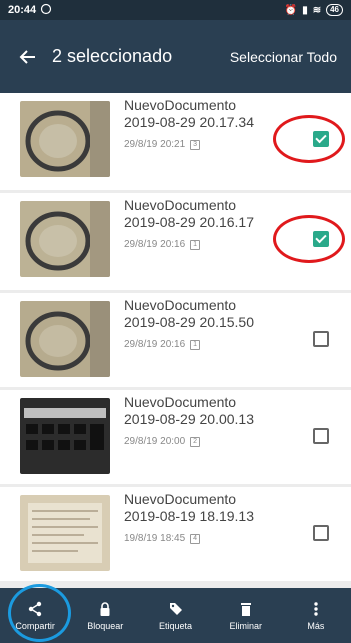 The image size is (351, 643). What do you see at coordinates (175, 10) in the screenshot?
I see `status-bar: 20:44 ⏰ ▮ ≋ 46` at bounding box center [175, 10].